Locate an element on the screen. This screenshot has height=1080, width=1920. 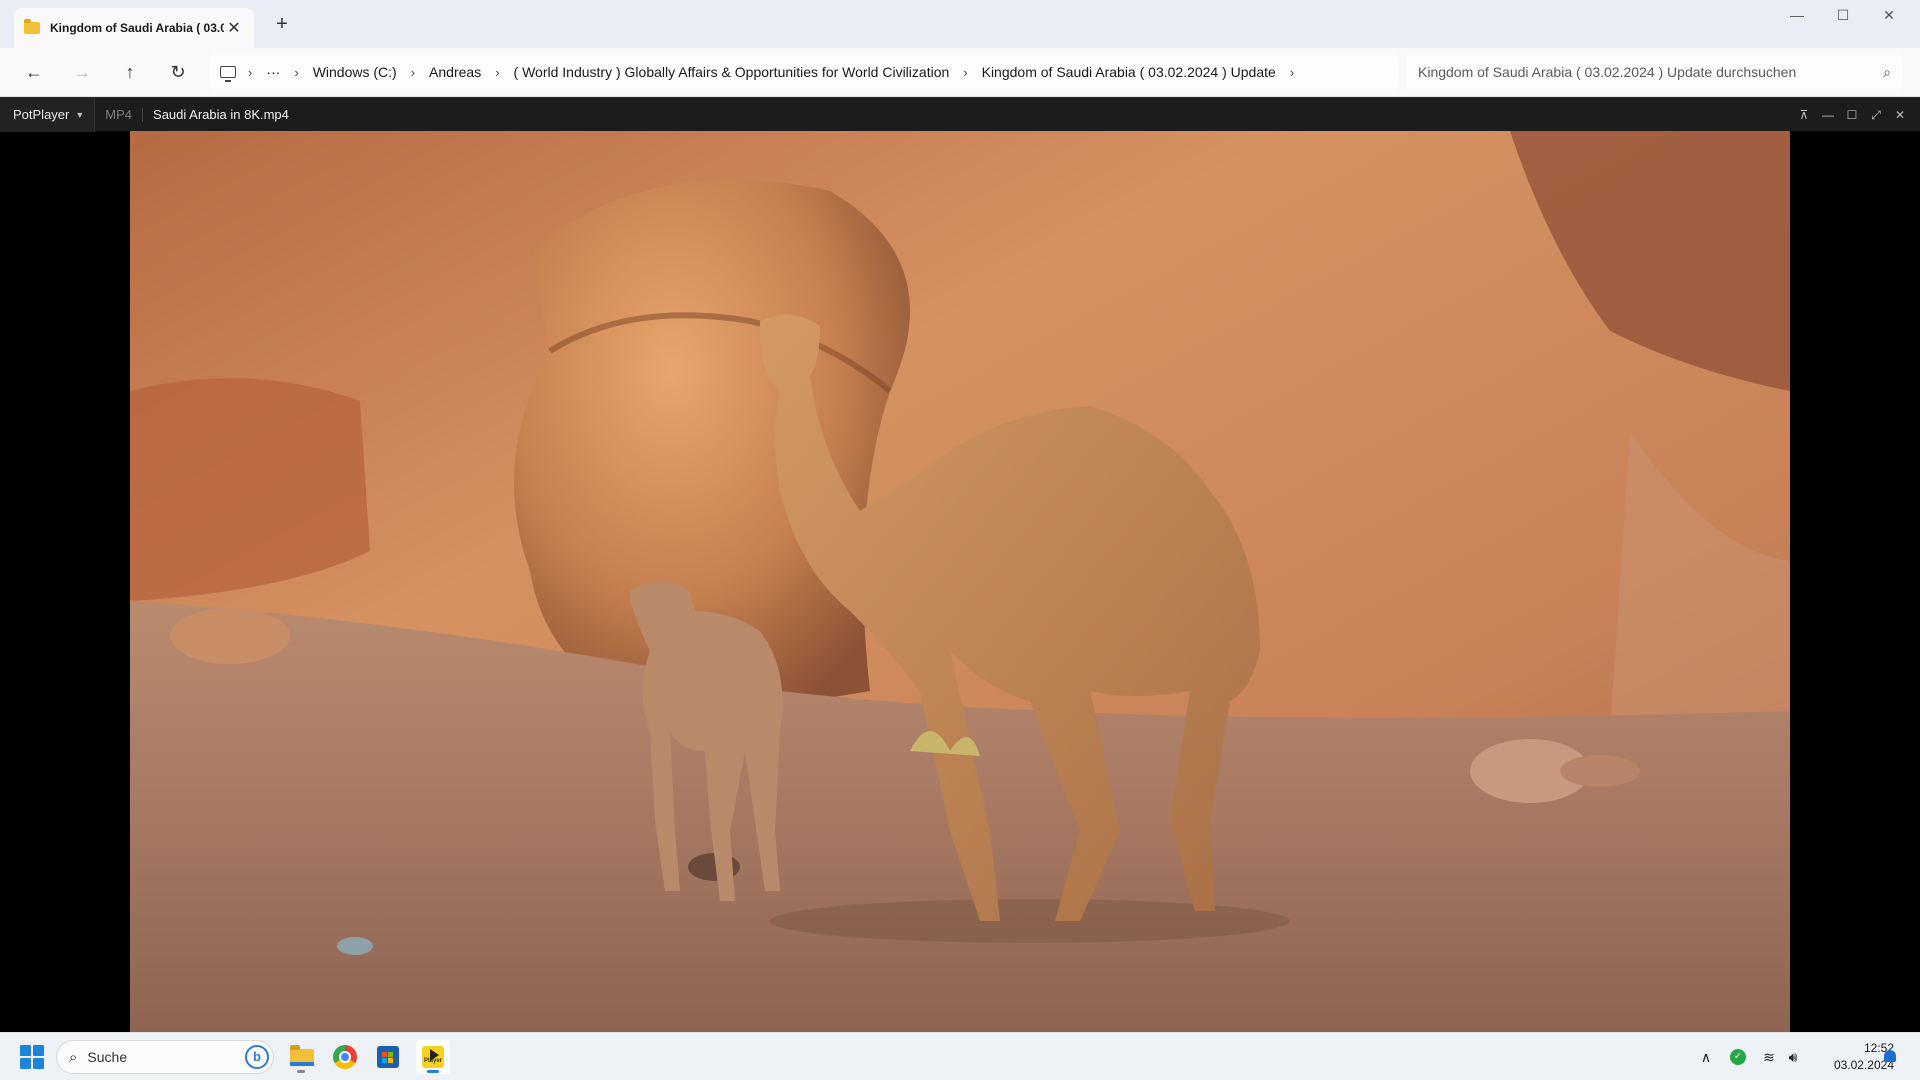
breadcrumb-user: Andreas is located at coordinates (455, 72).